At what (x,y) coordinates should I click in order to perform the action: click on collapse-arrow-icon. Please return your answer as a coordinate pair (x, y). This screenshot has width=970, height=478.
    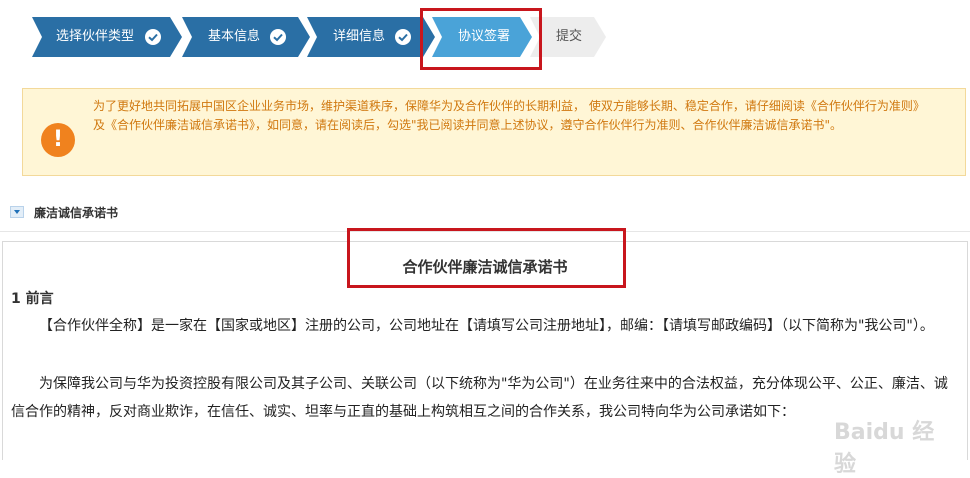
    Looking at the image, I should click on (17, 212).